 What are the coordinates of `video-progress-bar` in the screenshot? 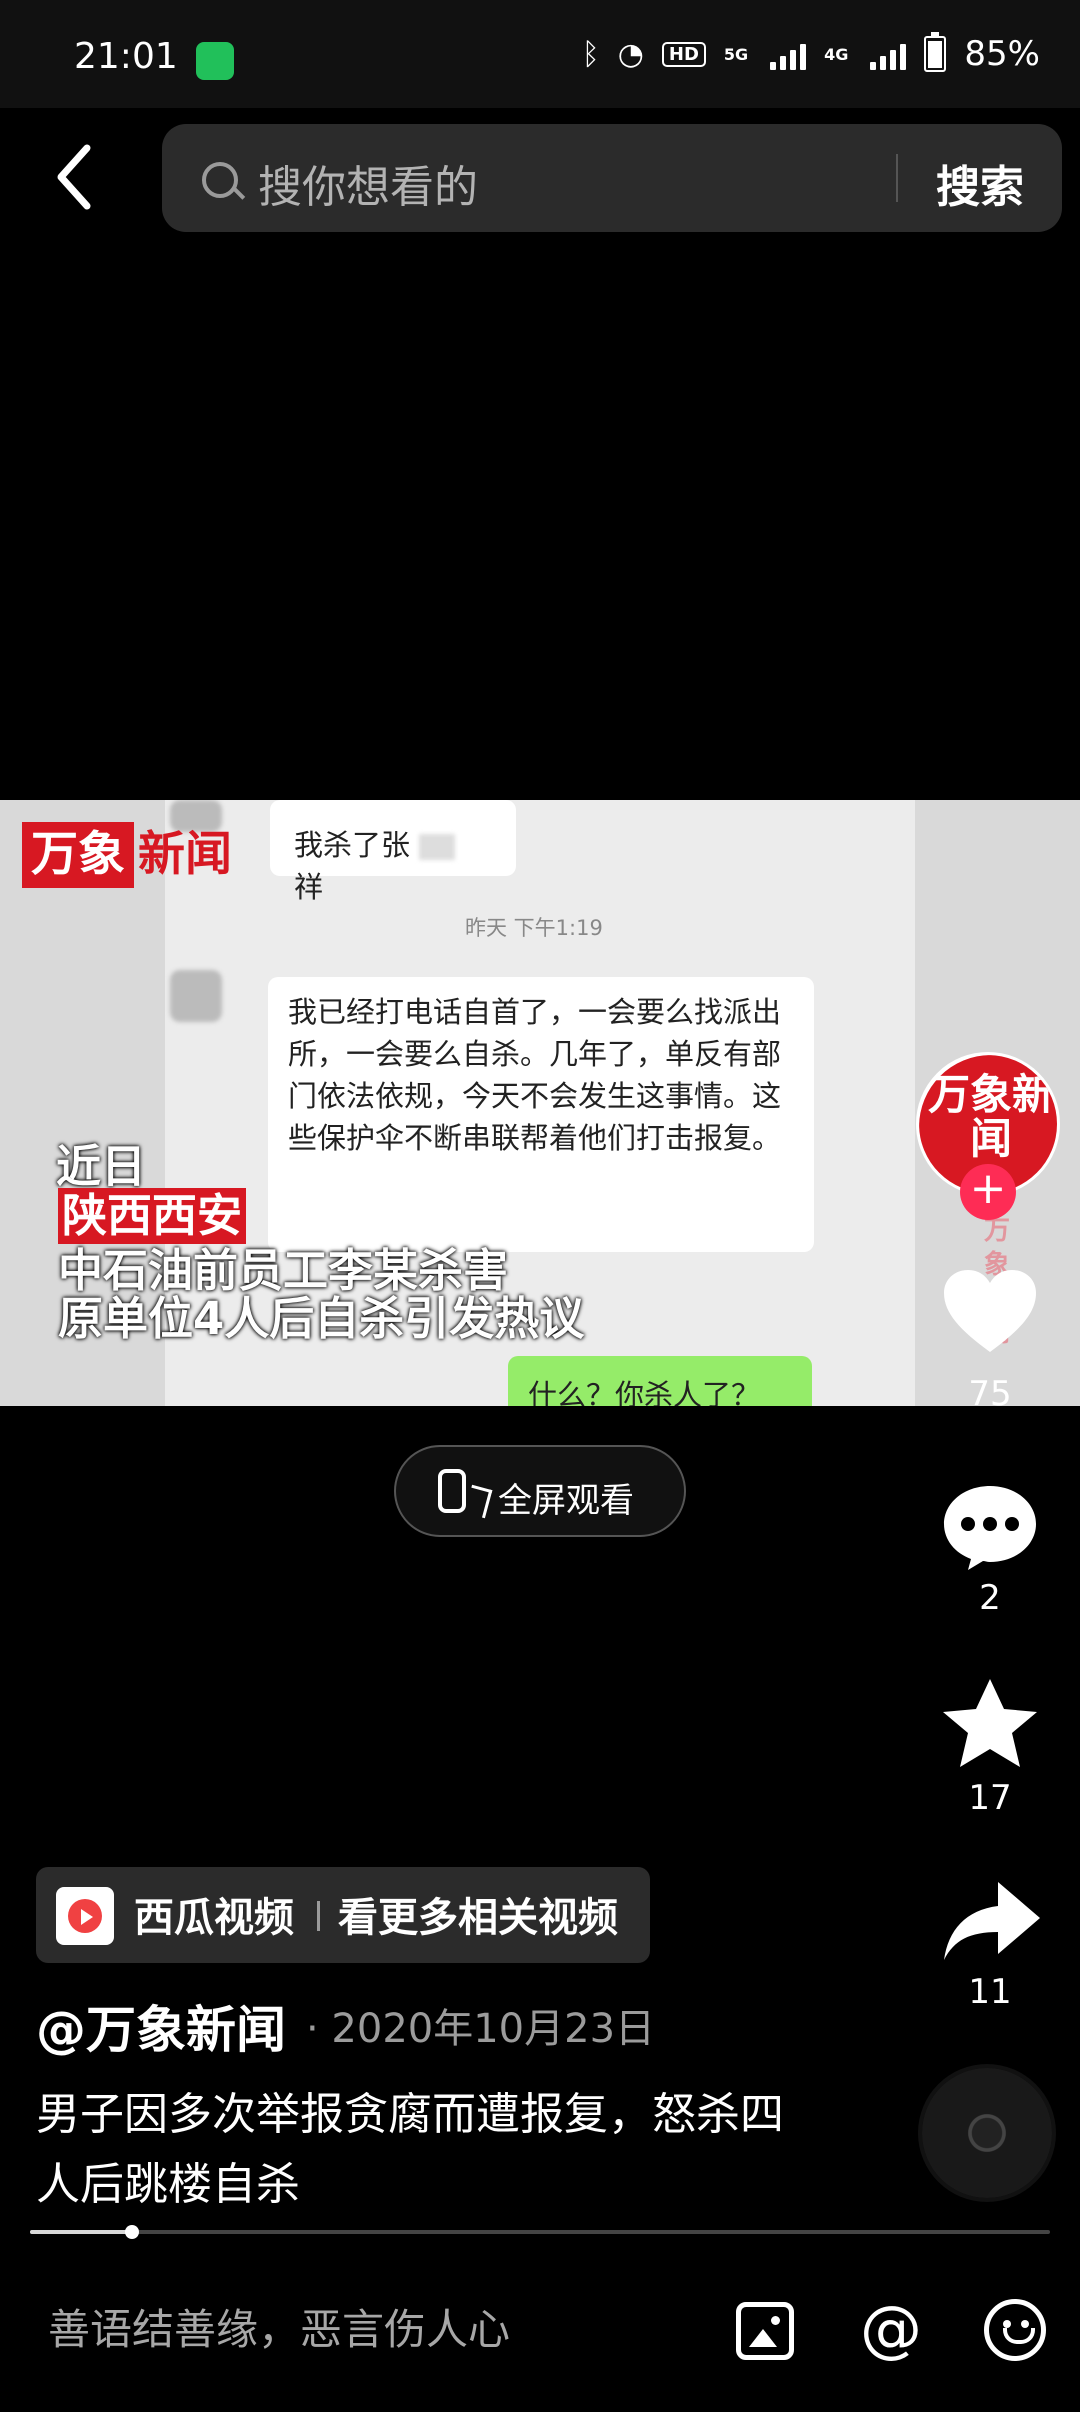 It's located at (540, 2232).